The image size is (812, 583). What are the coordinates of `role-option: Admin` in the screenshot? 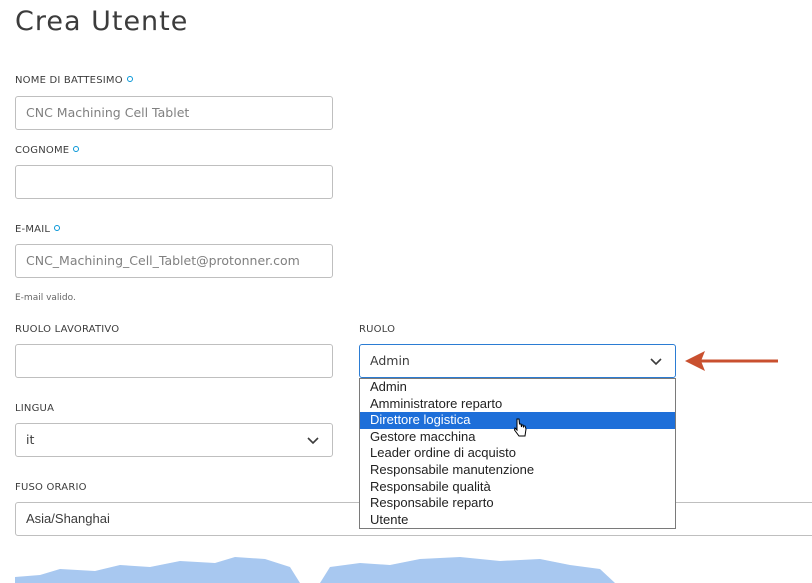 It's located at (517, 387).